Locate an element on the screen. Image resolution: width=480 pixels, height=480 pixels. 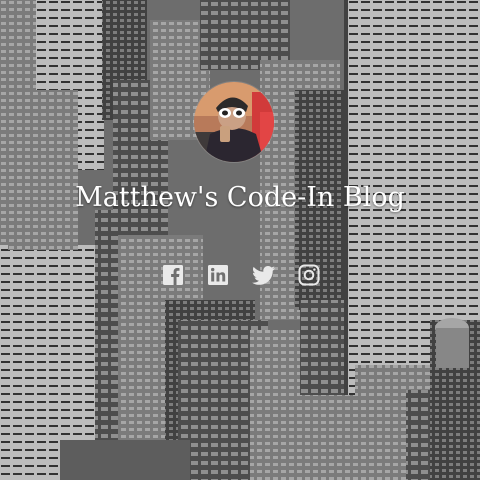
social-links is located at coordinates (241, 275).